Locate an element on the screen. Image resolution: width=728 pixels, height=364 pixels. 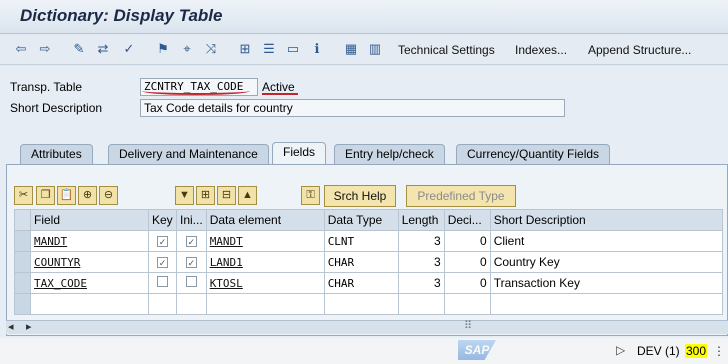
table-row: TAX_CODE KTOSL CHAR 3 0 Transaction Key is located at coordinates (368, 283).